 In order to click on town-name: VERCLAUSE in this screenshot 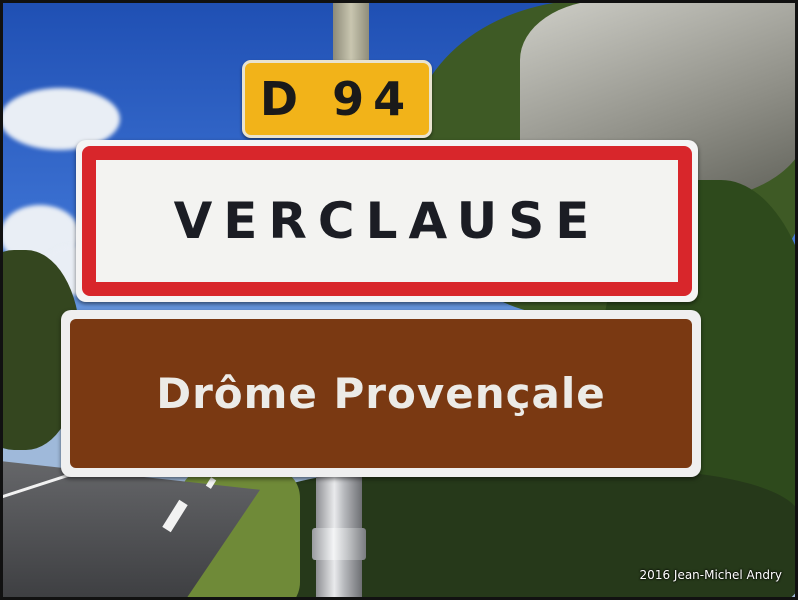, I will do `click(387, 221)`.